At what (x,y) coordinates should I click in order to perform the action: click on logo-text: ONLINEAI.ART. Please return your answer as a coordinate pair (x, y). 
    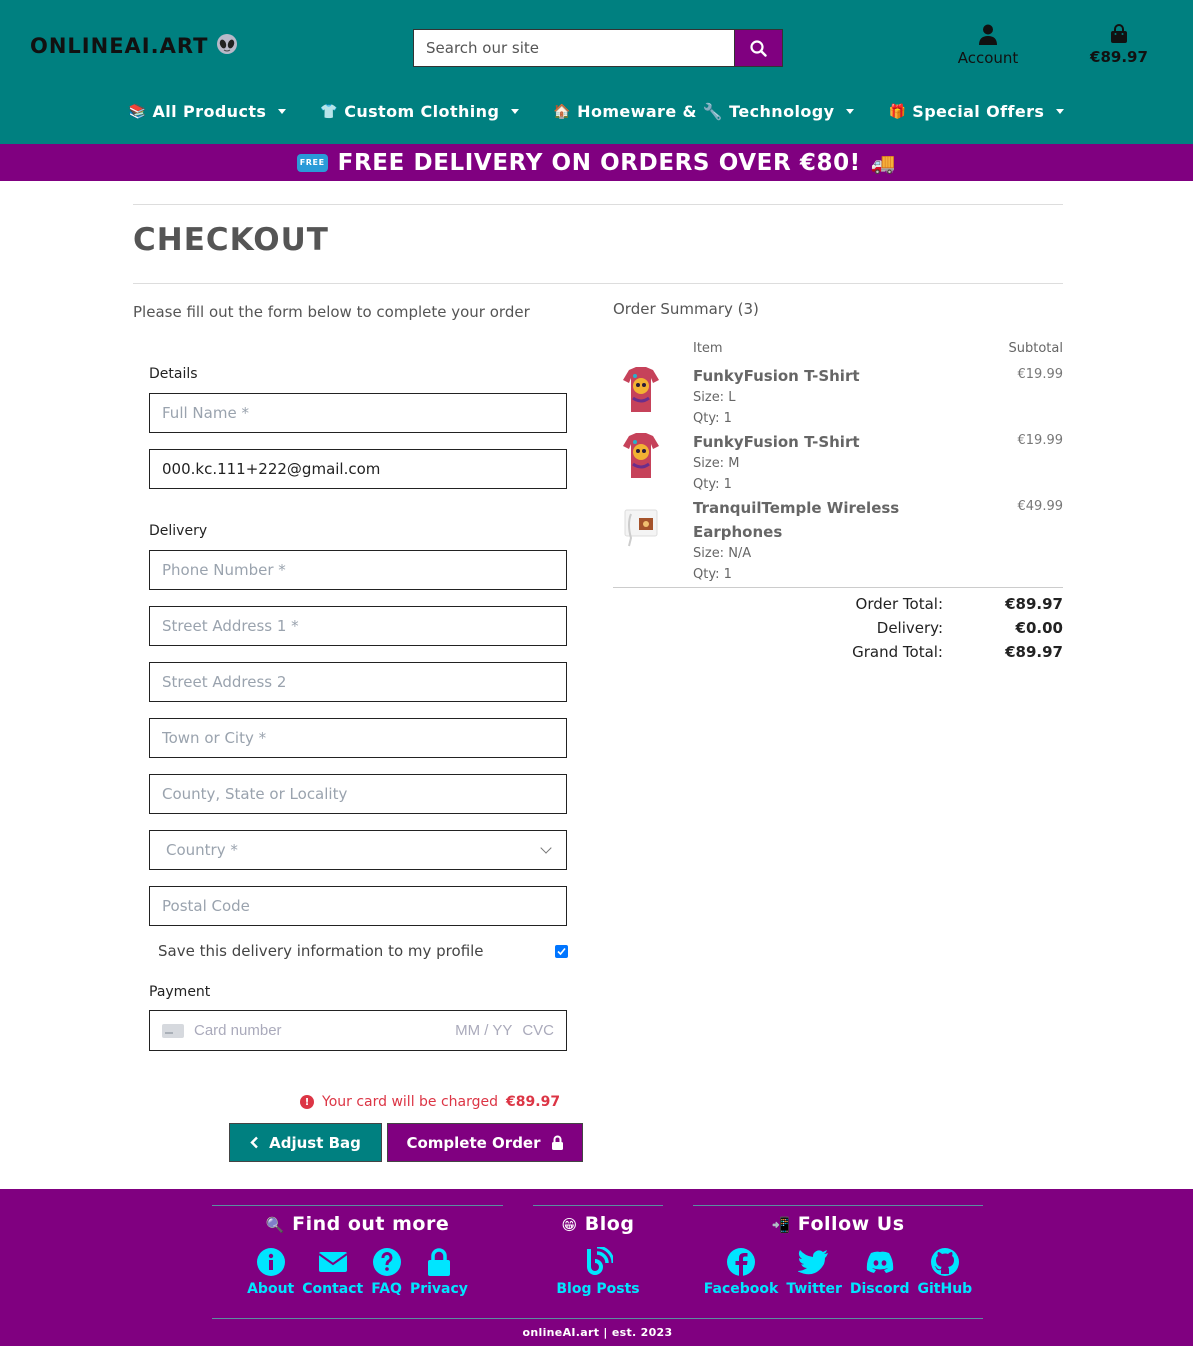
    Looking at the image, I should click on (119, 46).